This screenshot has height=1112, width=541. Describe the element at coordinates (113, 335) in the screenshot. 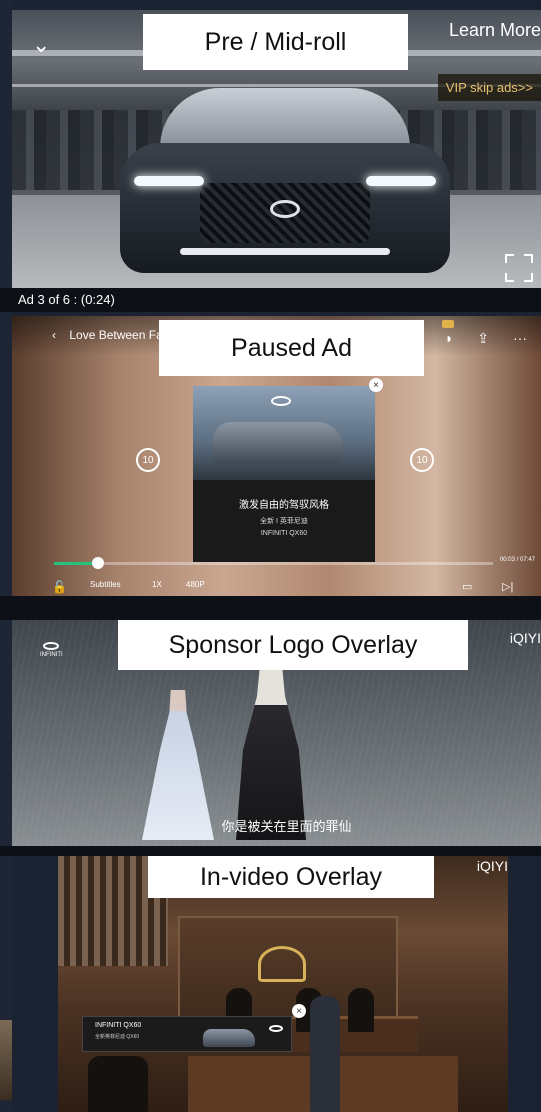

I see `back-button: ‹ Love Between Fairy` at that location.